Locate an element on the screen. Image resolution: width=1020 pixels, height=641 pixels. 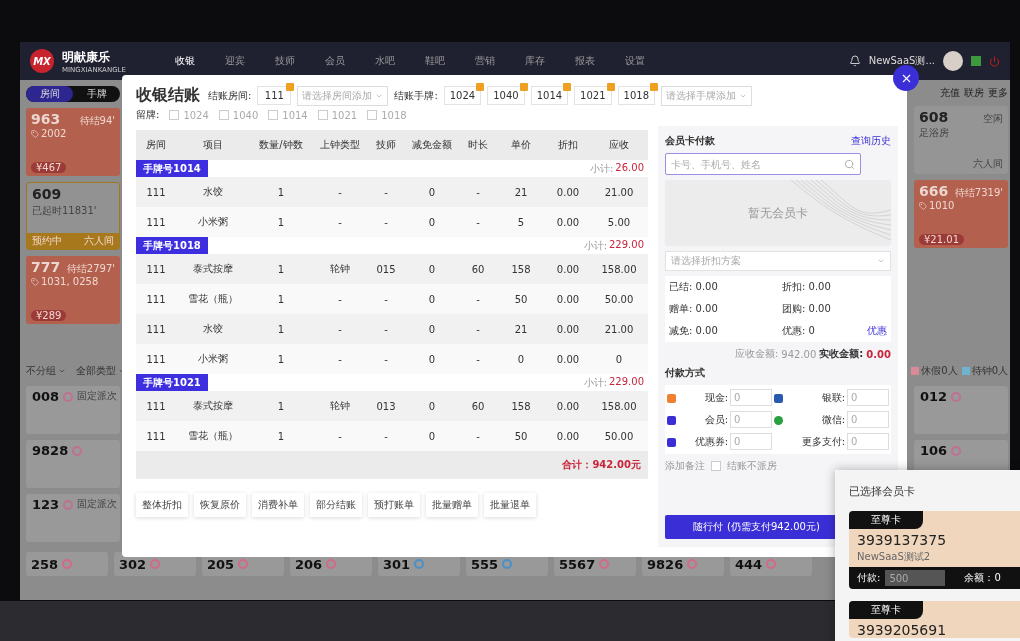
field-label: 留牌: is located at coordinates (148, 115).